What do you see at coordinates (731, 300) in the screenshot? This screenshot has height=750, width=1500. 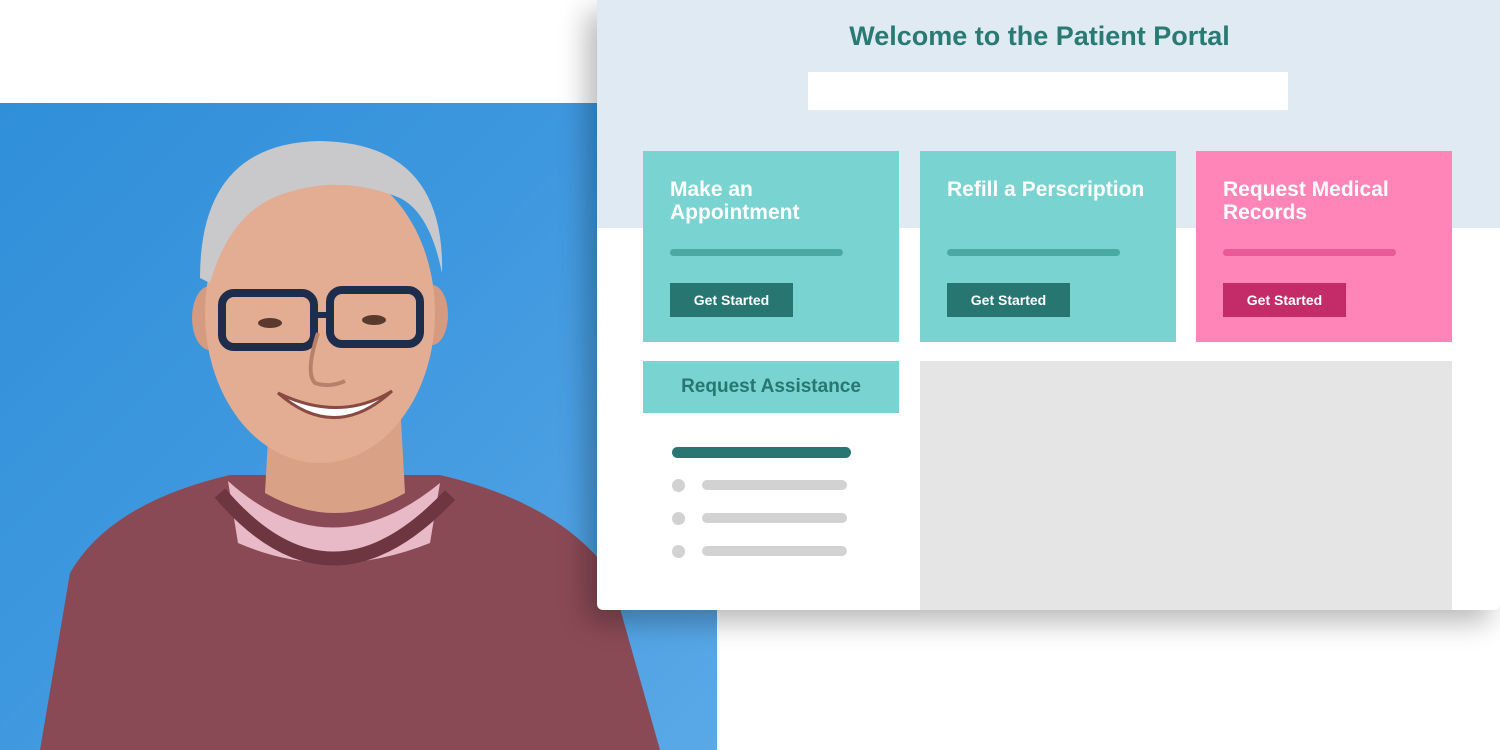 I see `make-appointment-get-started-button: Get Started` at bounding box center [731, 300].